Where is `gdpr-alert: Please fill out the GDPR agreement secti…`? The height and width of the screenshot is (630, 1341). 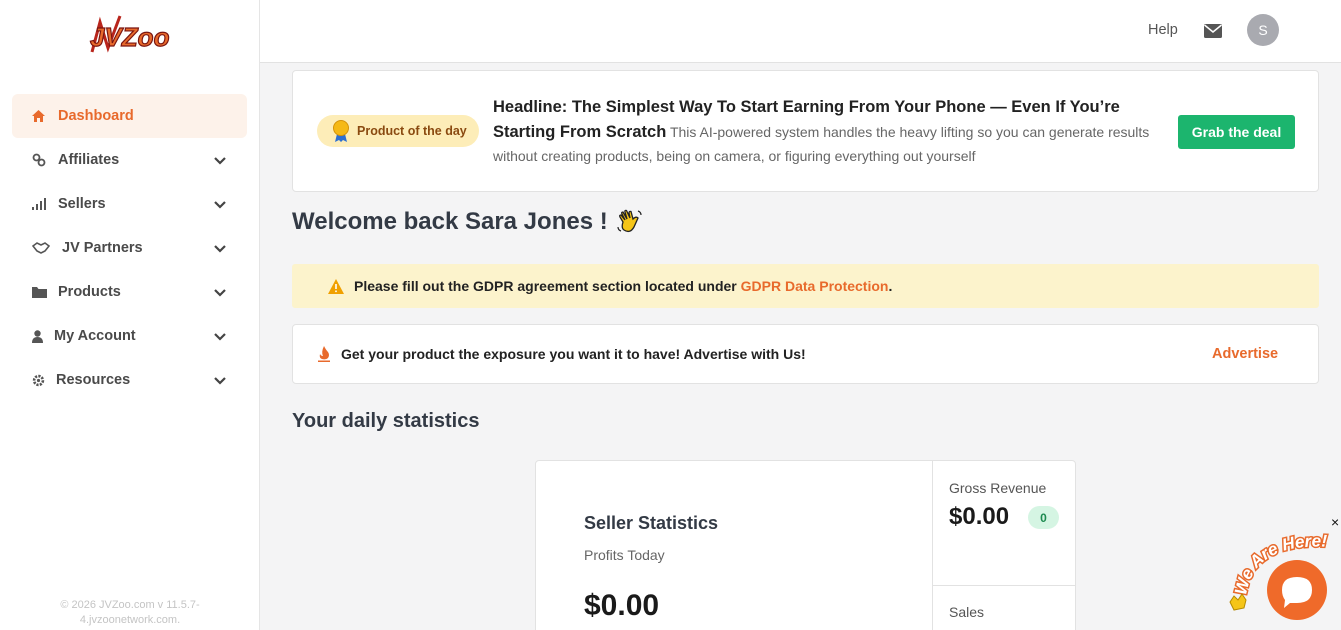
gdpr-alert: Please fill out the GDPR agreement secti… is located at coordinates (805, 286).